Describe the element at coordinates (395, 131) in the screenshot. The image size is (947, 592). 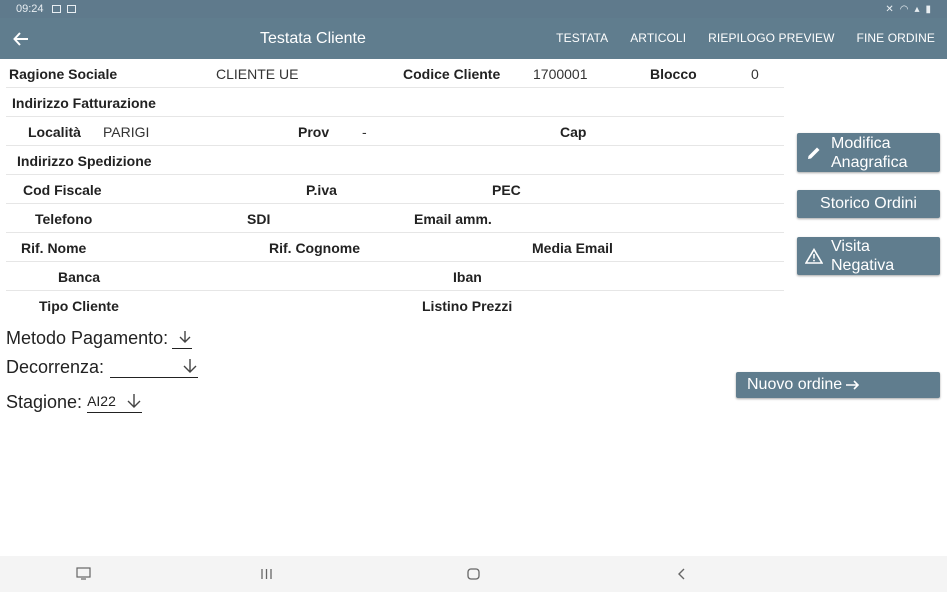
I see `row-localita: Località PARIGI Prov - Cap` at that location.